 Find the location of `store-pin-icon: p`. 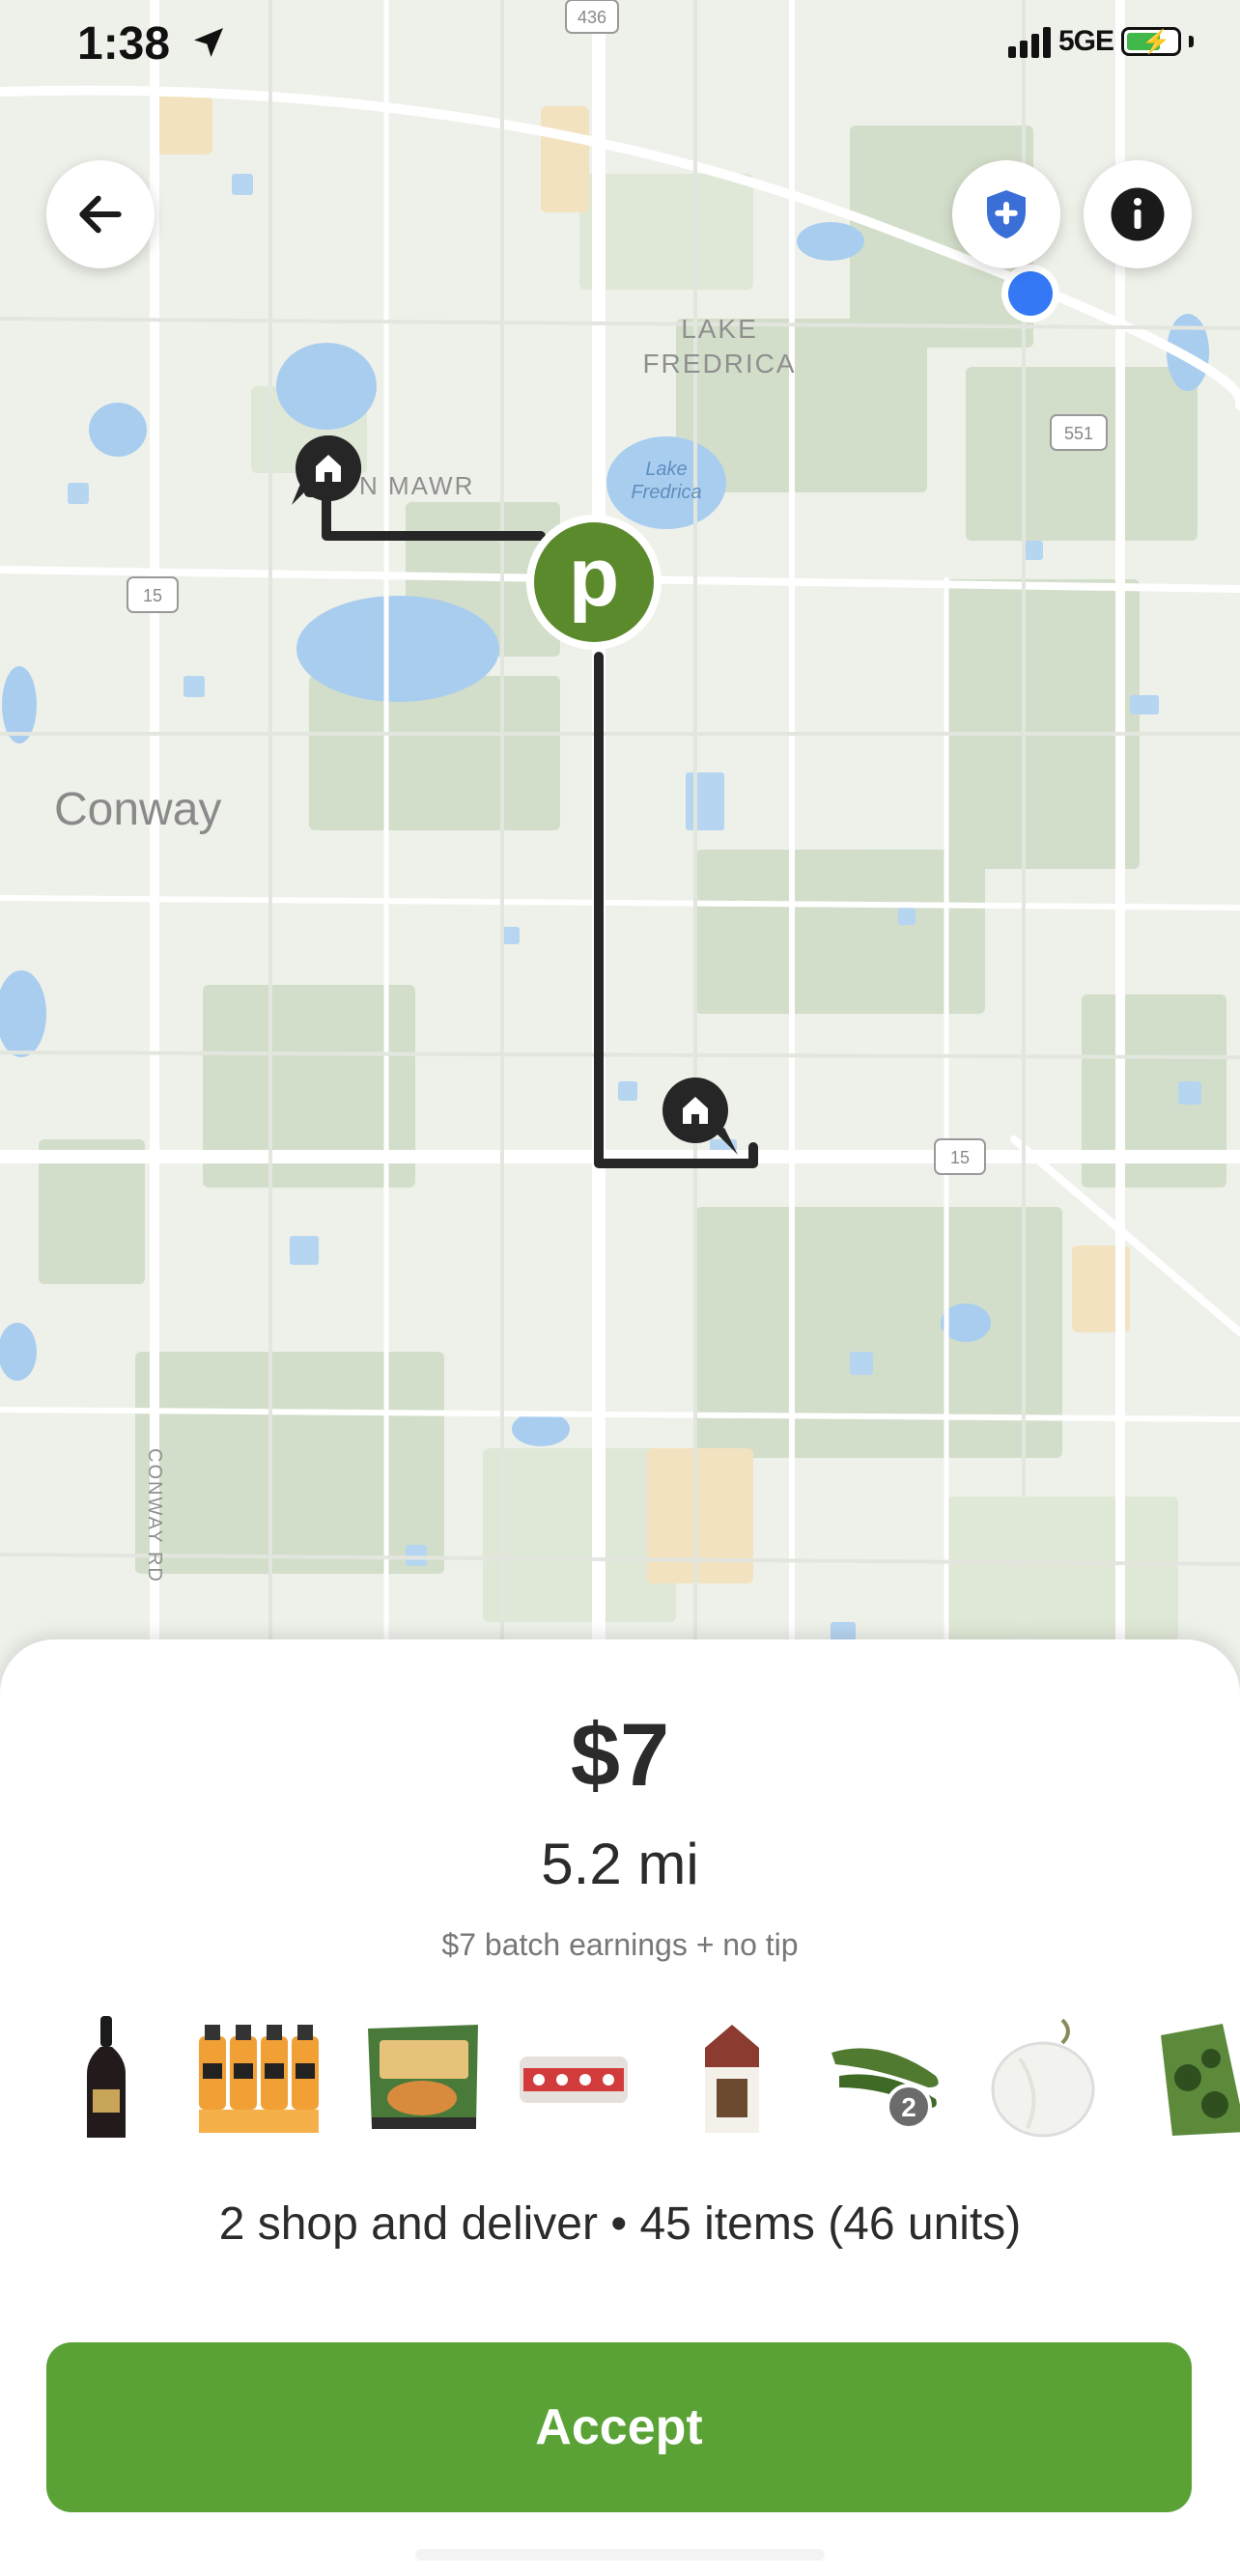

store-pin-icon: p is located at coordinates (594, 582).